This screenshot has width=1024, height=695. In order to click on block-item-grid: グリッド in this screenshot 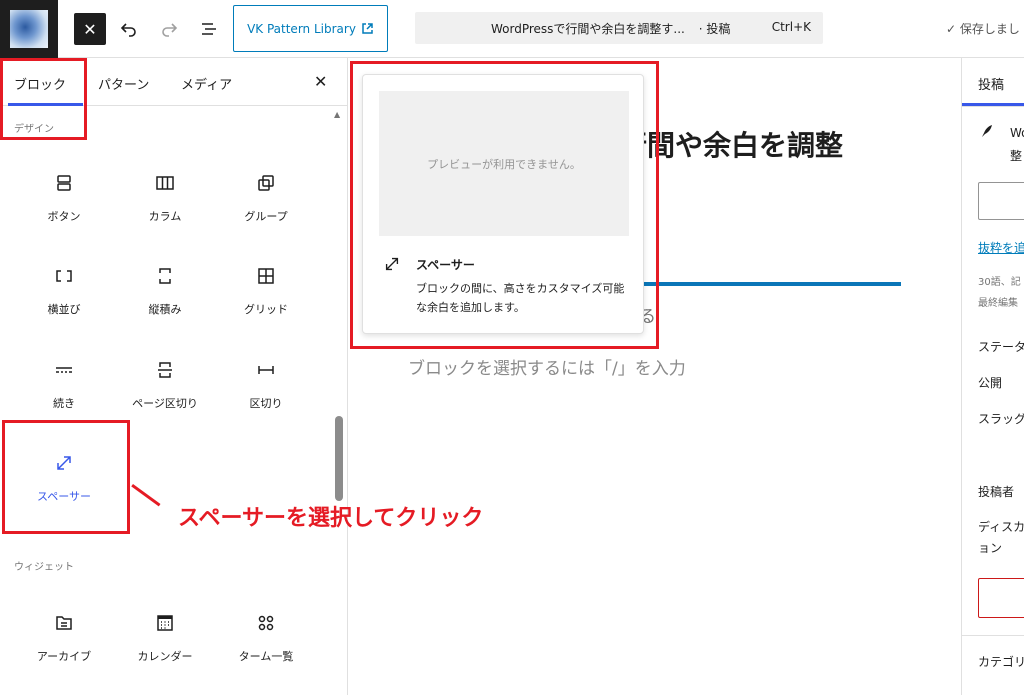, I will do `click(266, 301)`.